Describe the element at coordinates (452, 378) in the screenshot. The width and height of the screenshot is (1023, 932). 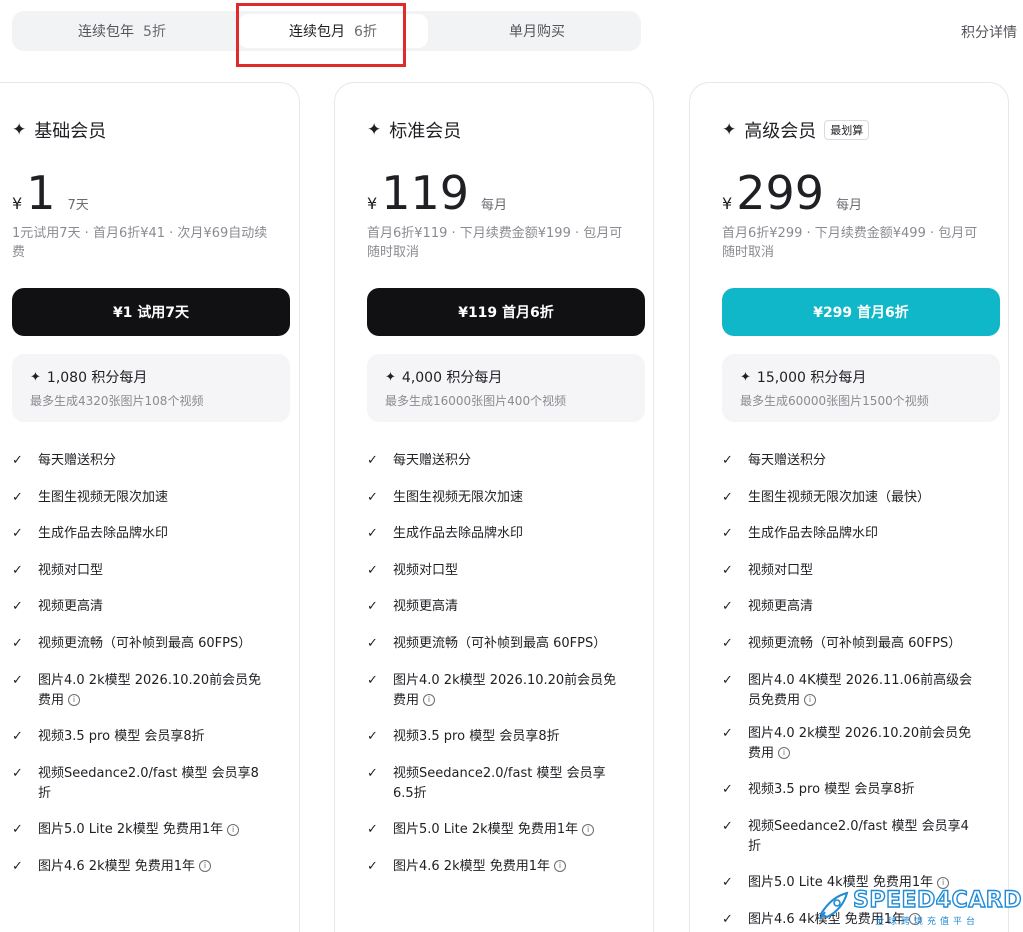
I see `credits-amount: 4,000 积分每月` at that location.